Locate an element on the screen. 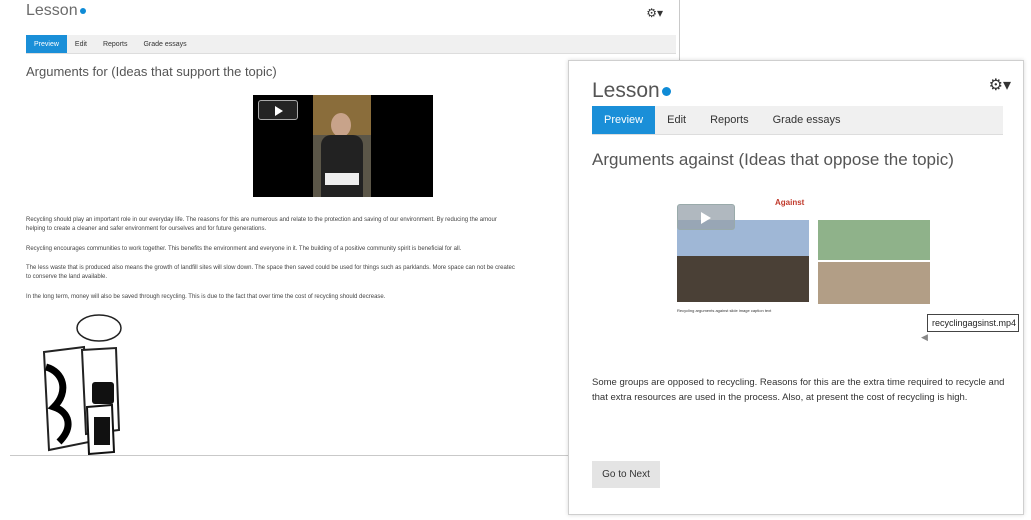 This screenshot has width=1031, height=520. slide-title: Against is located at coordinates (790, 202).